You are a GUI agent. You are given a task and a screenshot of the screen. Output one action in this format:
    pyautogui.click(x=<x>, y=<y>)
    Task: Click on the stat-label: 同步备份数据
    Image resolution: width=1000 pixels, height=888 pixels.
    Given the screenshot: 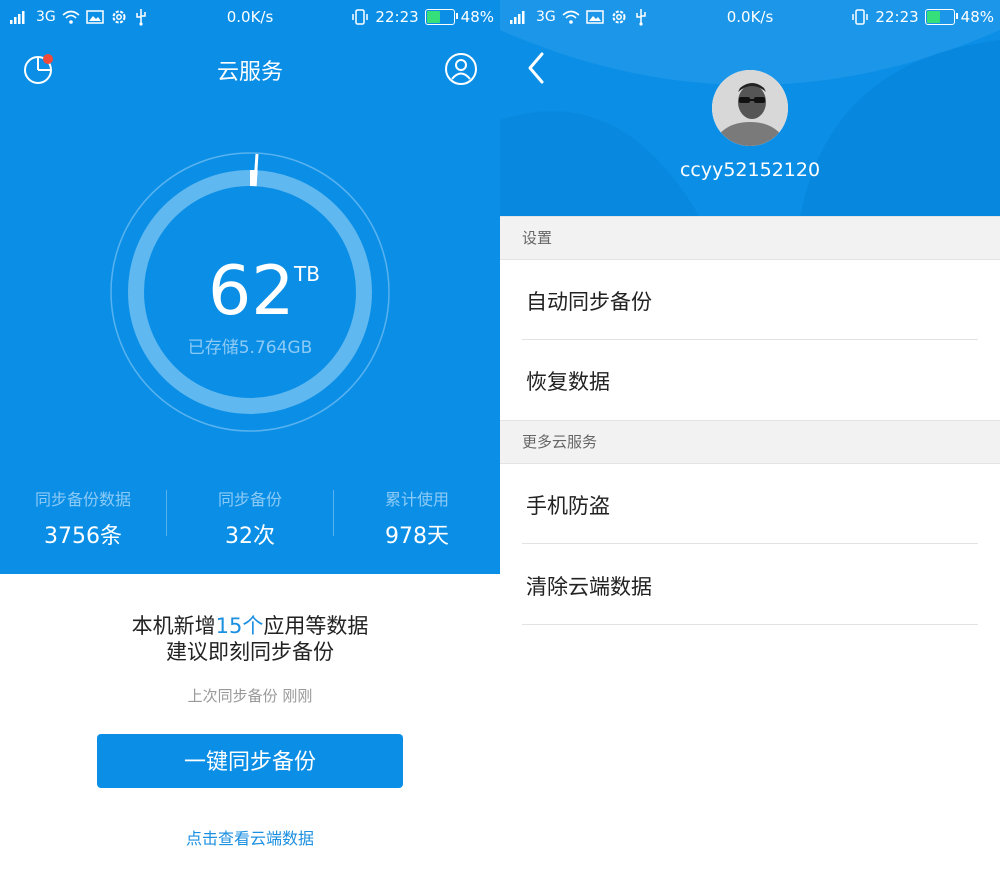 What is the action you would take?
    pyautogui.click(x=82, y=499)
    